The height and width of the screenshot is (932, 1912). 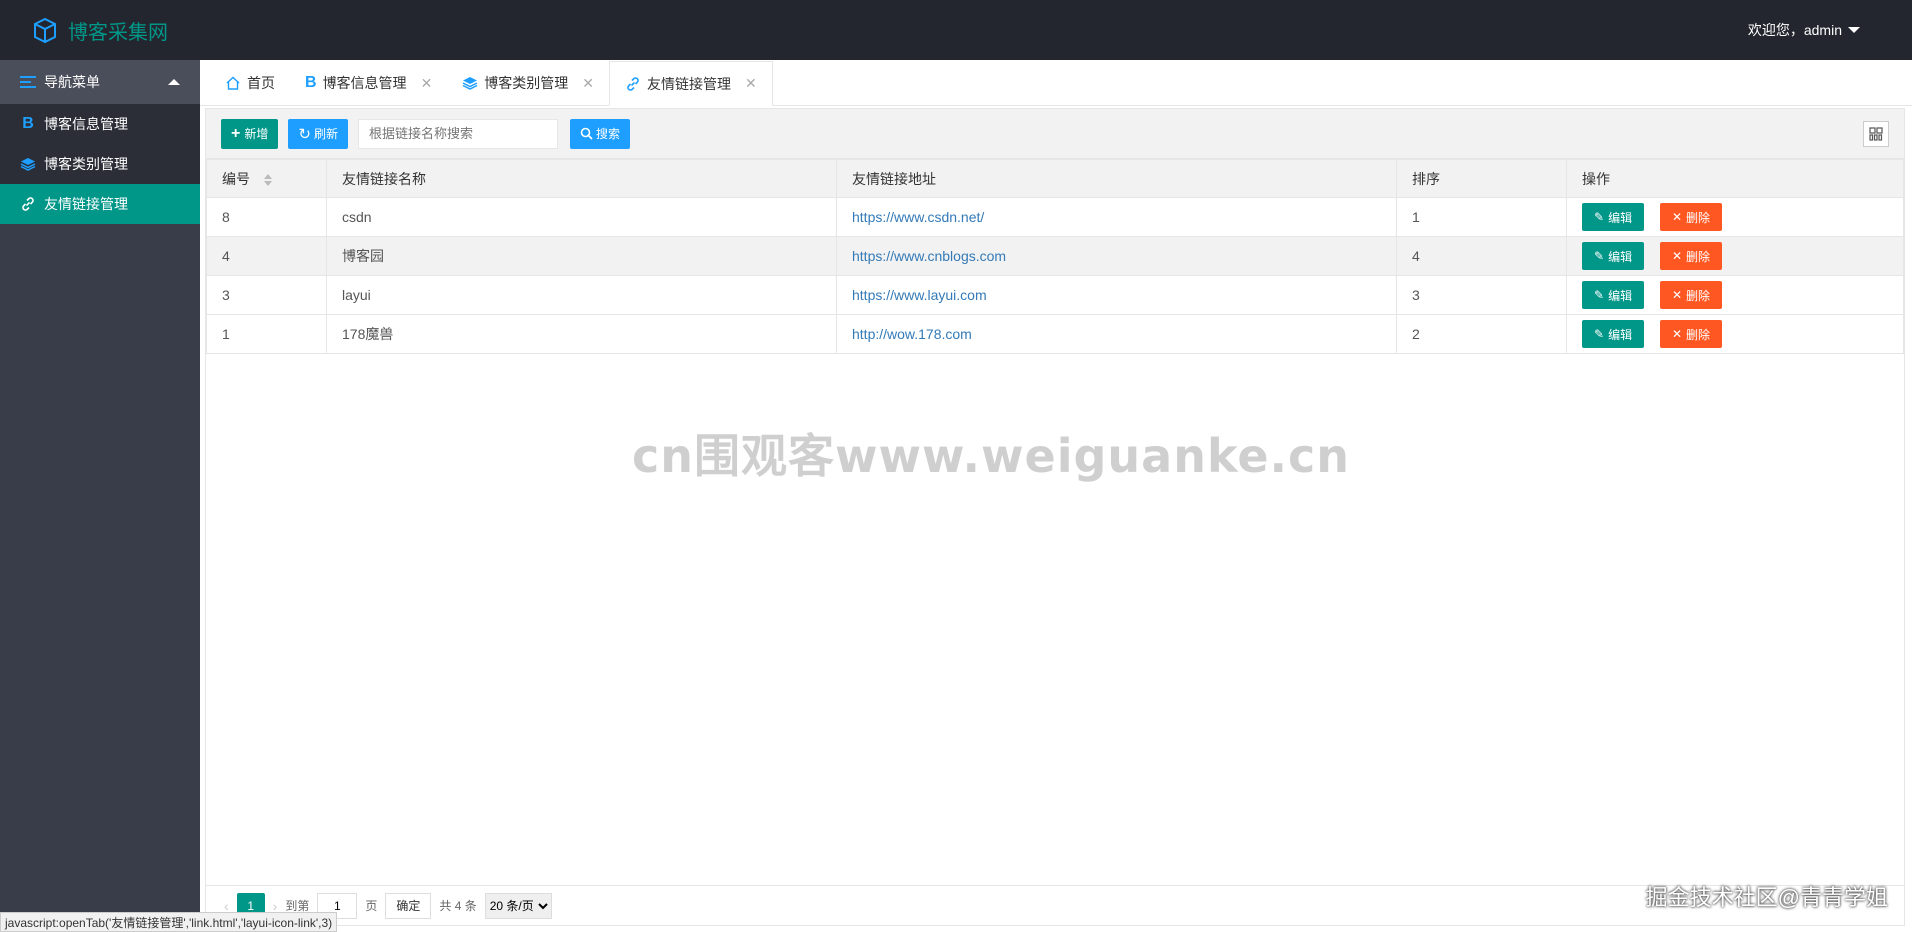 What do you see at coordinates (919, 295) in the screenshot?
I see `url-link: https://www.layui.com` at bounding box center [919, 295].